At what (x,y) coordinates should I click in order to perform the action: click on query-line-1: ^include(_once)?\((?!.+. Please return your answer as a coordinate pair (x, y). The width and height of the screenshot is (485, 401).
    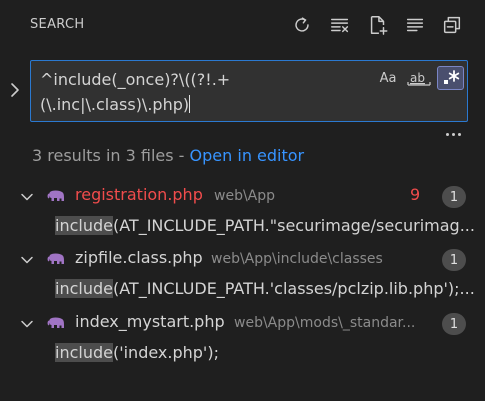
    Looking at the image, I should click on (135, 79).